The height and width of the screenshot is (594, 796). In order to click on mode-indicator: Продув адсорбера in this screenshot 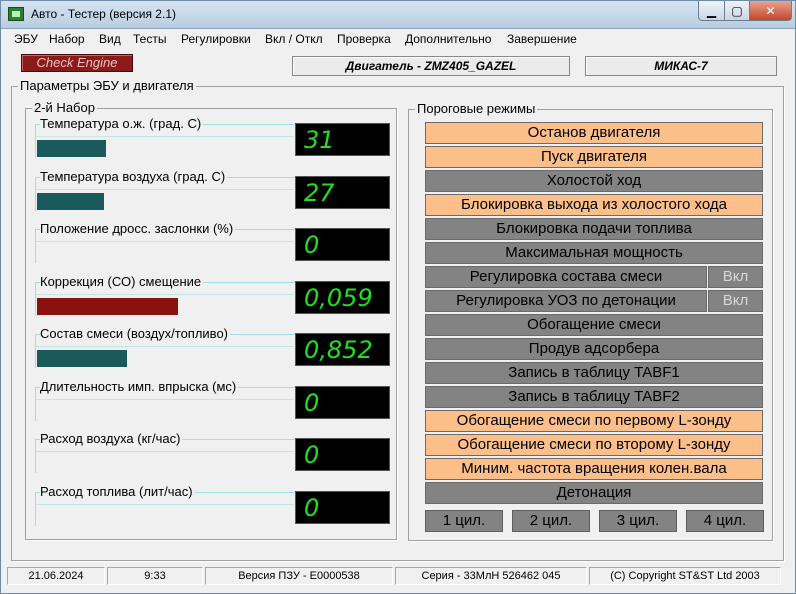, I will do `click(594, 349)`.